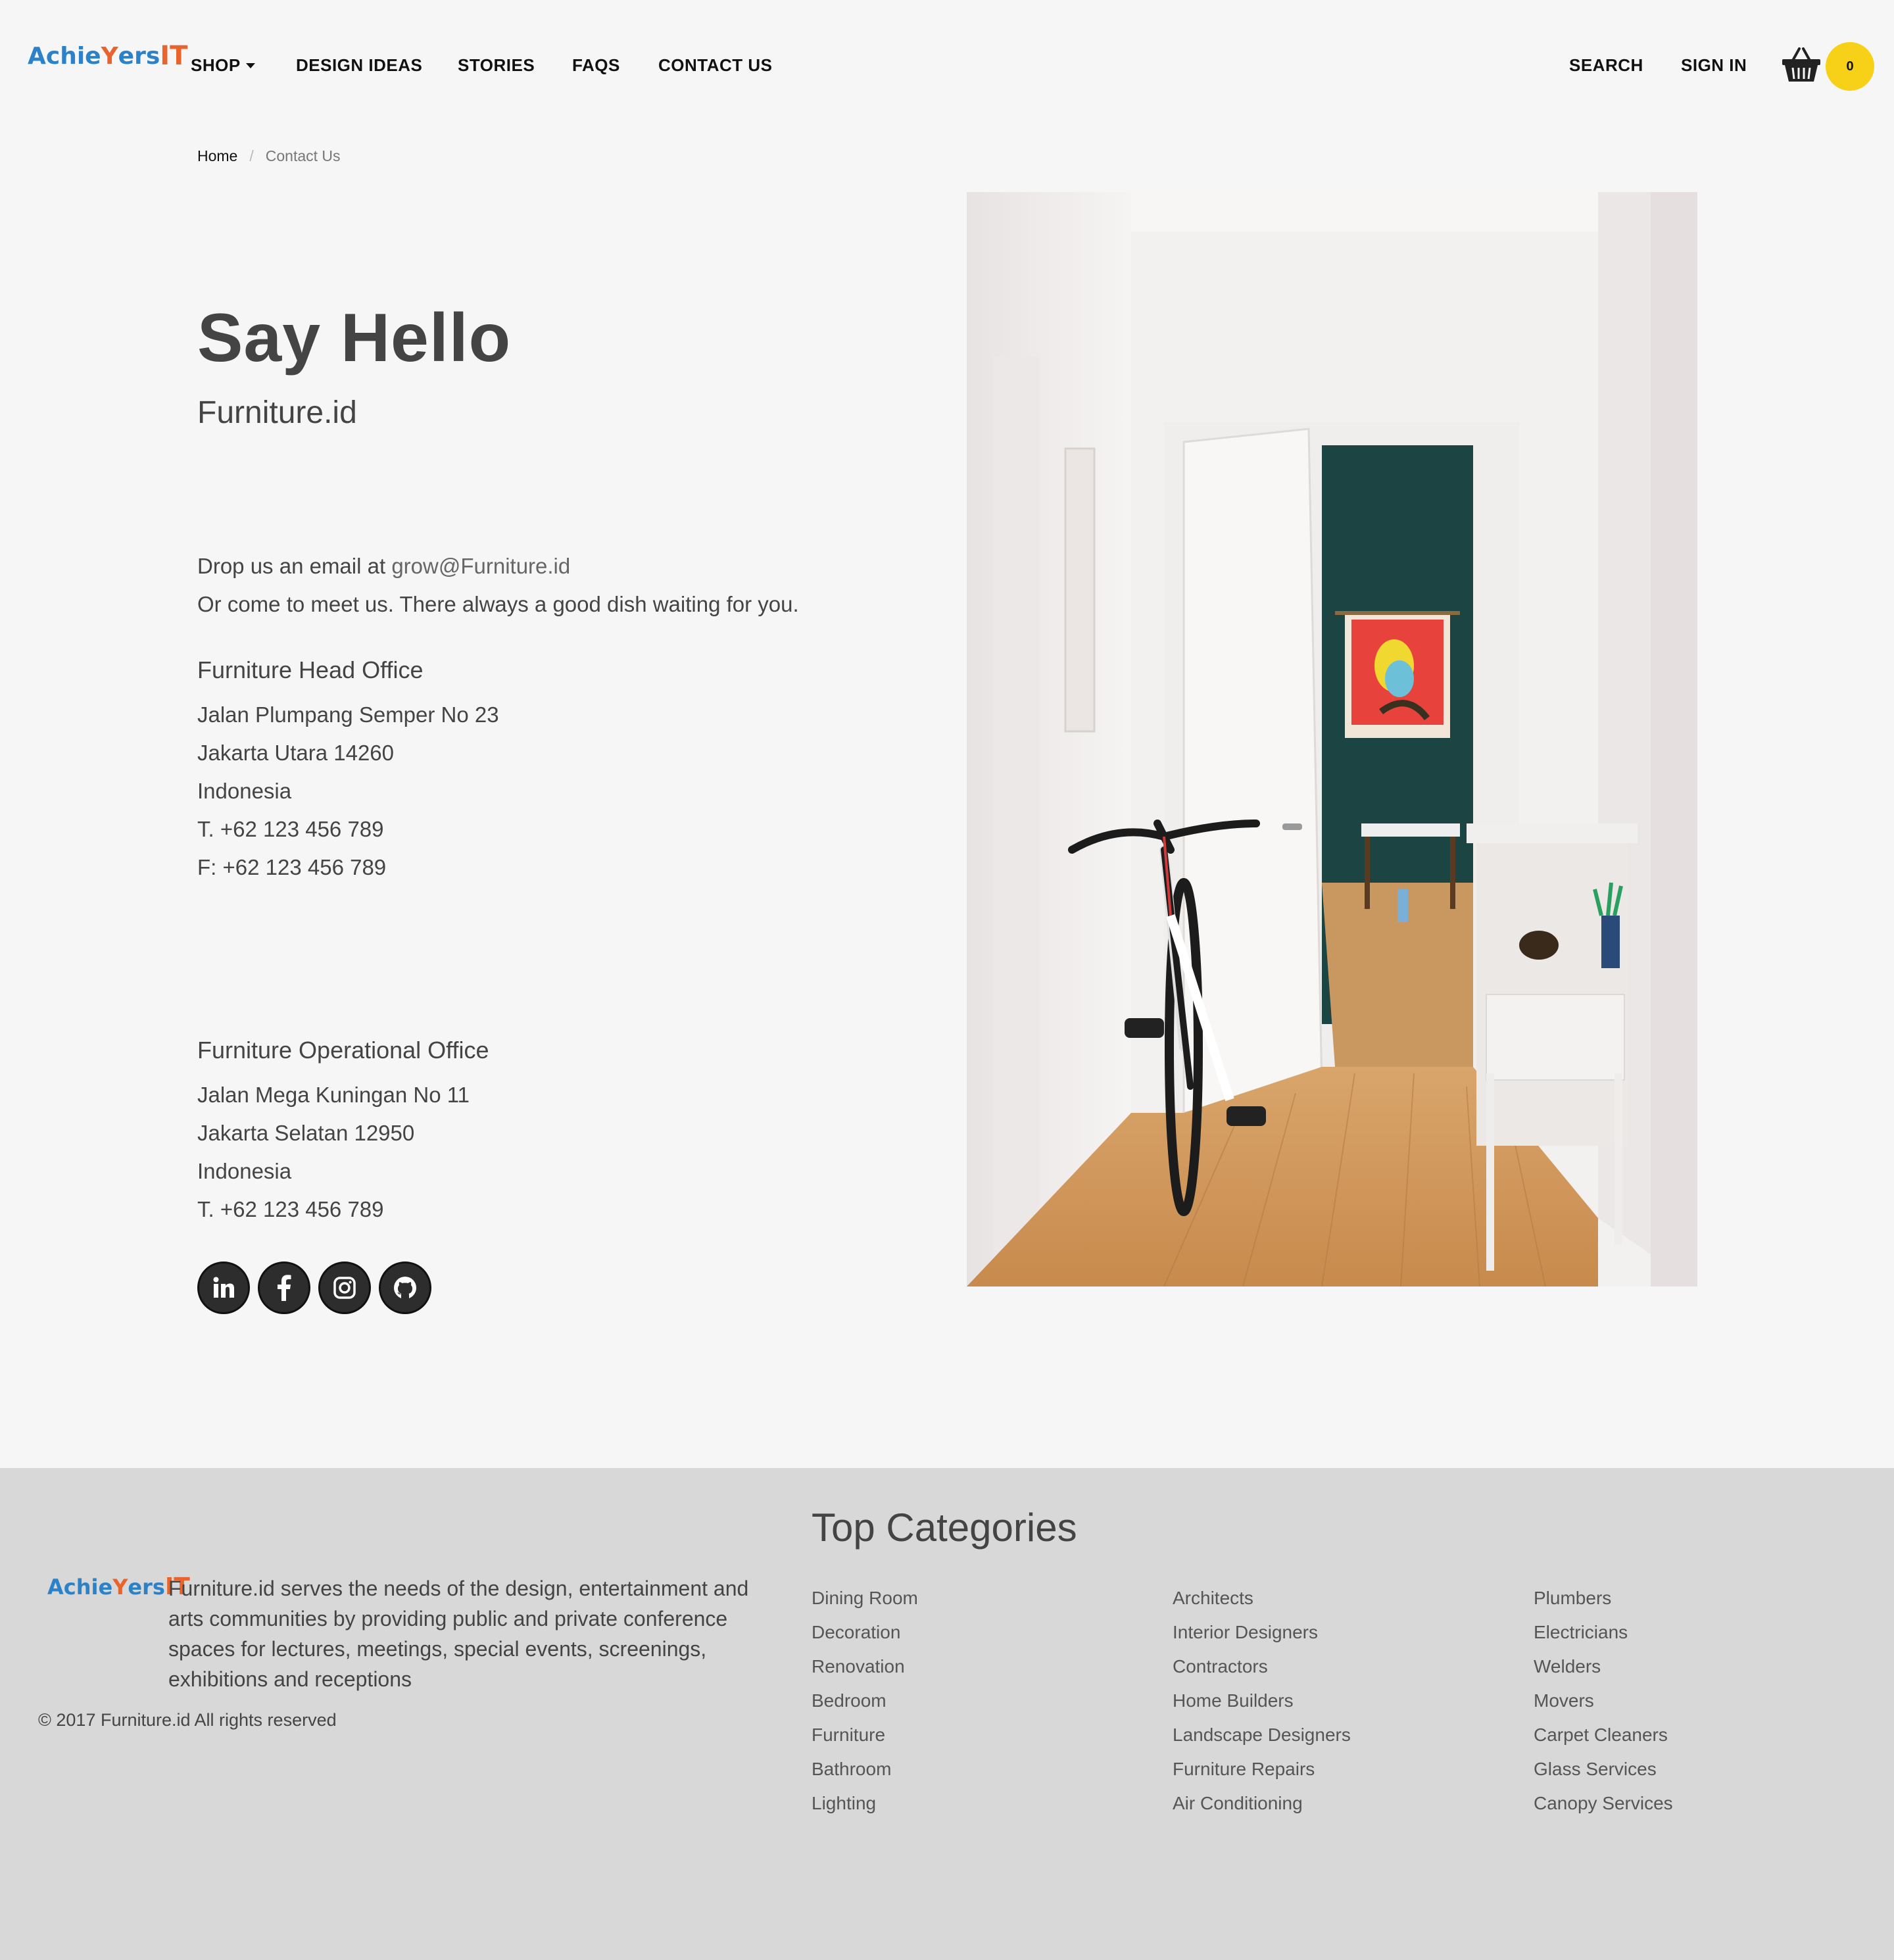 The width and height of the screenshot is (1894, 1960). I want to click on operational-office-title: Furniture Operational Office, so click(343, 1050).